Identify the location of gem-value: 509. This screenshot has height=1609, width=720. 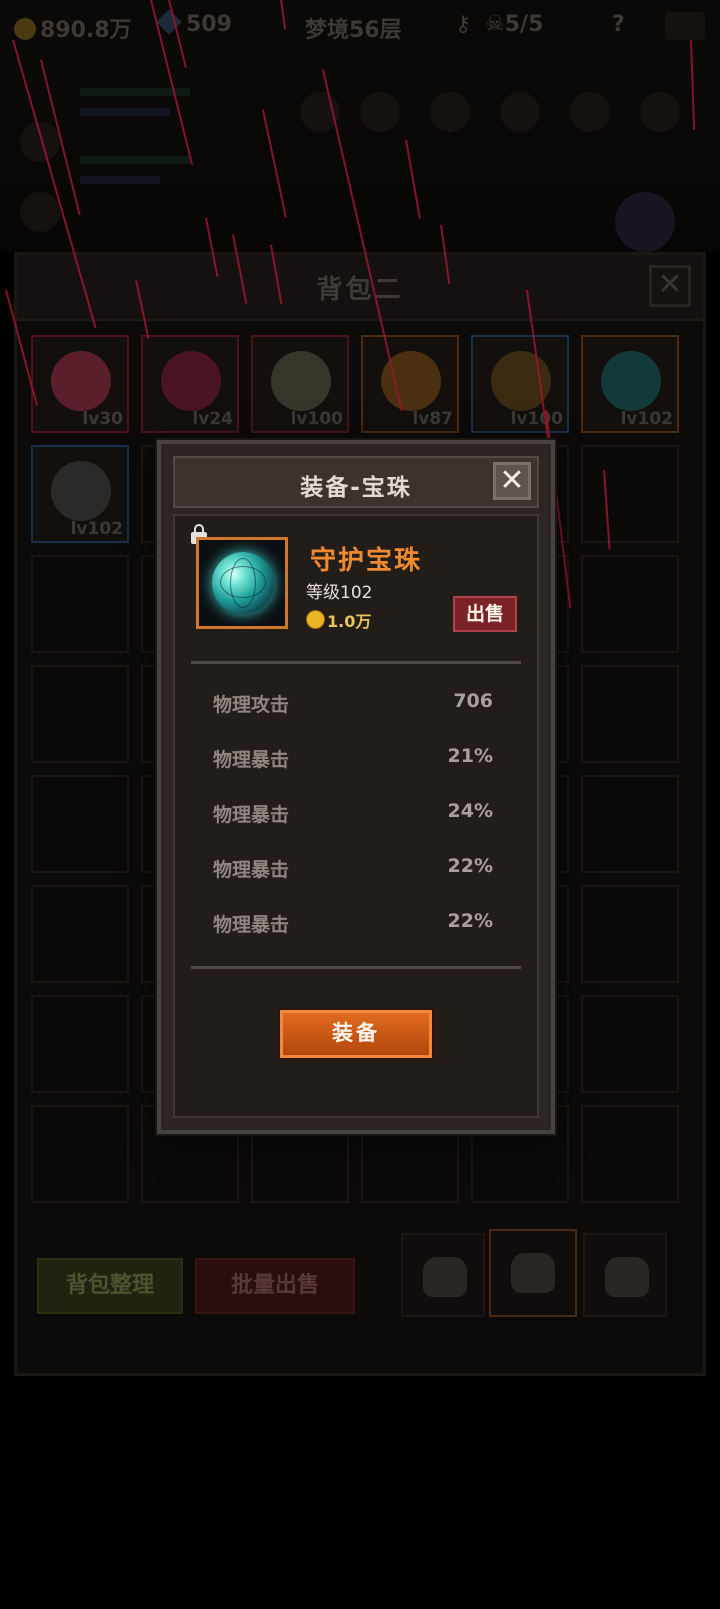
(209, 24).